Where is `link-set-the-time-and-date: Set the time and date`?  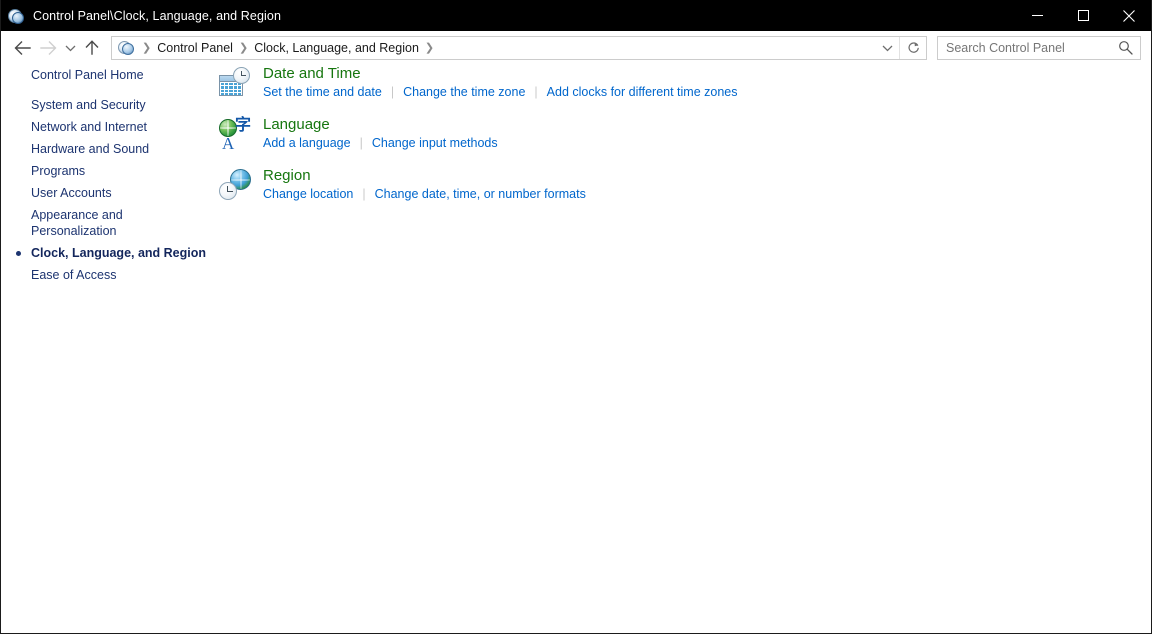
link-set-the-time-and-date: Set the time and date is located at coordinates (322, 92).